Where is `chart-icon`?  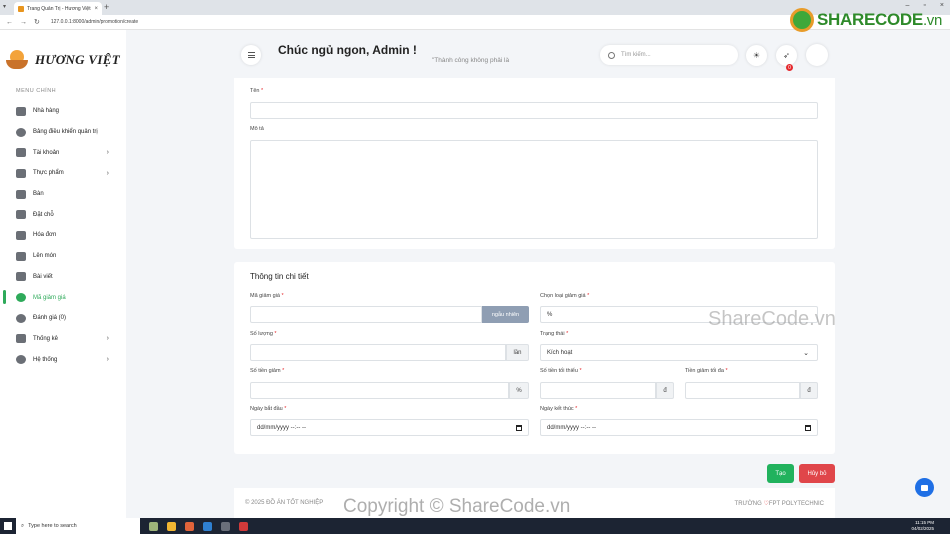 chart-icon is located at coordinates (21, 339).